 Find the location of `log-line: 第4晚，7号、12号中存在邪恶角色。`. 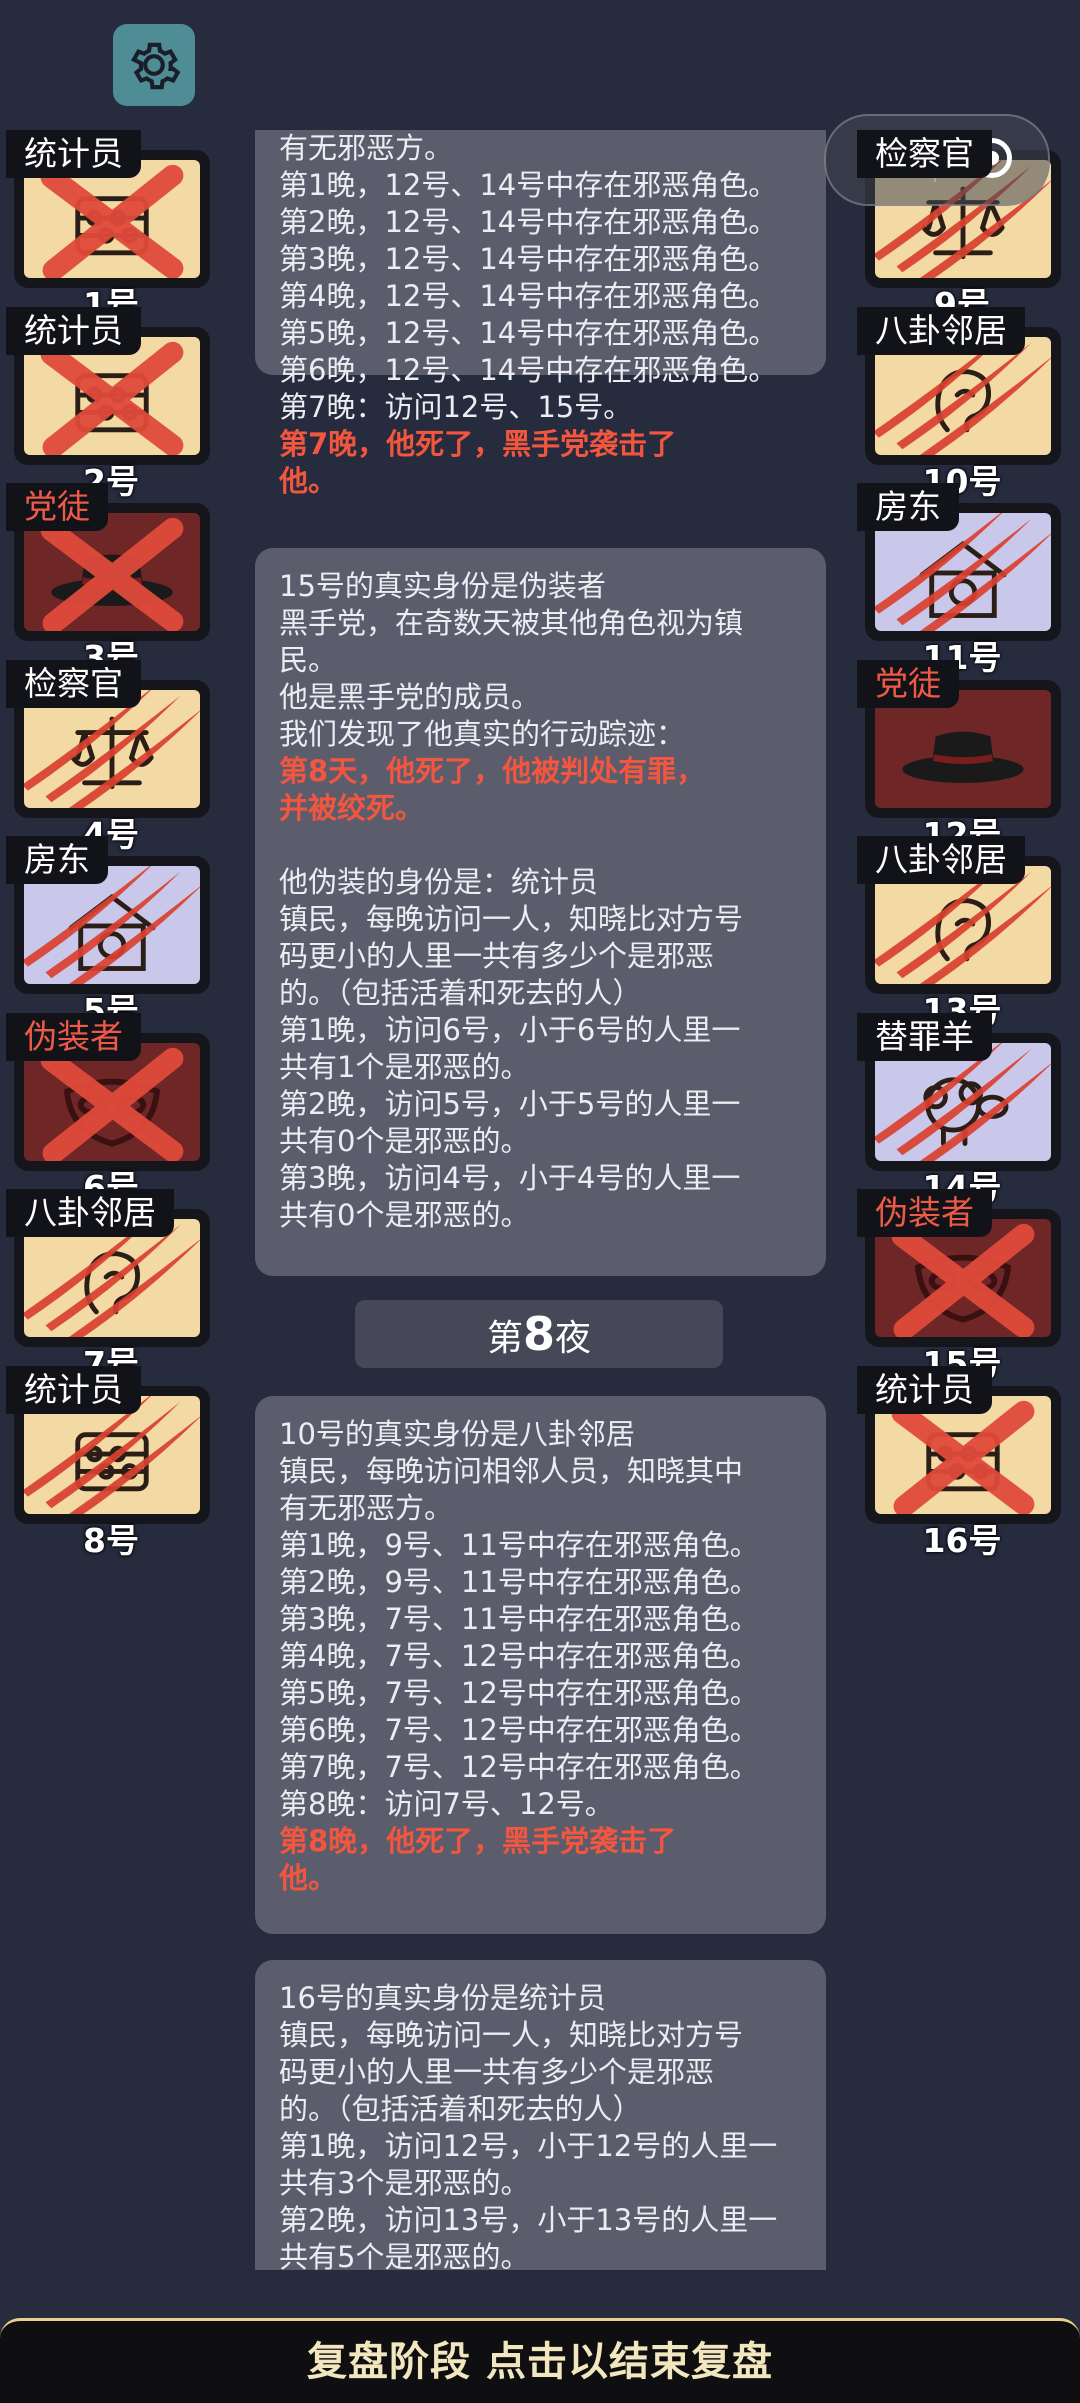

log-line: 第4晚，7号、12号中存在邪恶角色。 is located at coordinates (519, 1656).